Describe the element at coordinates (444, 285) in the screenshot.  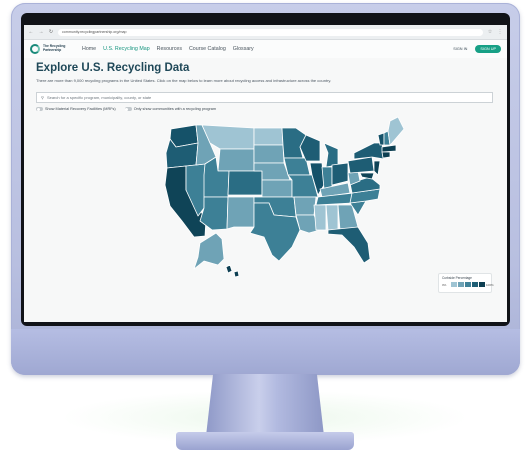
I see `legend-low-label: 0%` at that location.